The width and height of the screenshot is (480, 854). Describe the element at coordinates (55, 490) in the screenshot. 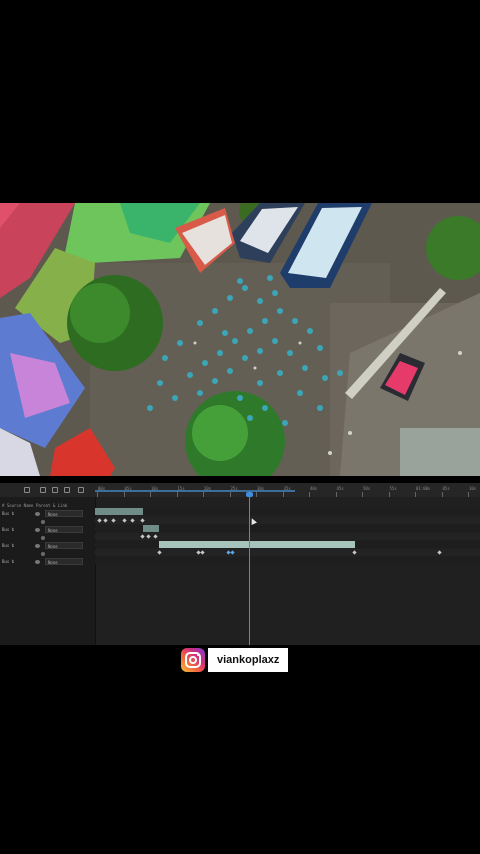

I see `frame-blend-icon` at that location.